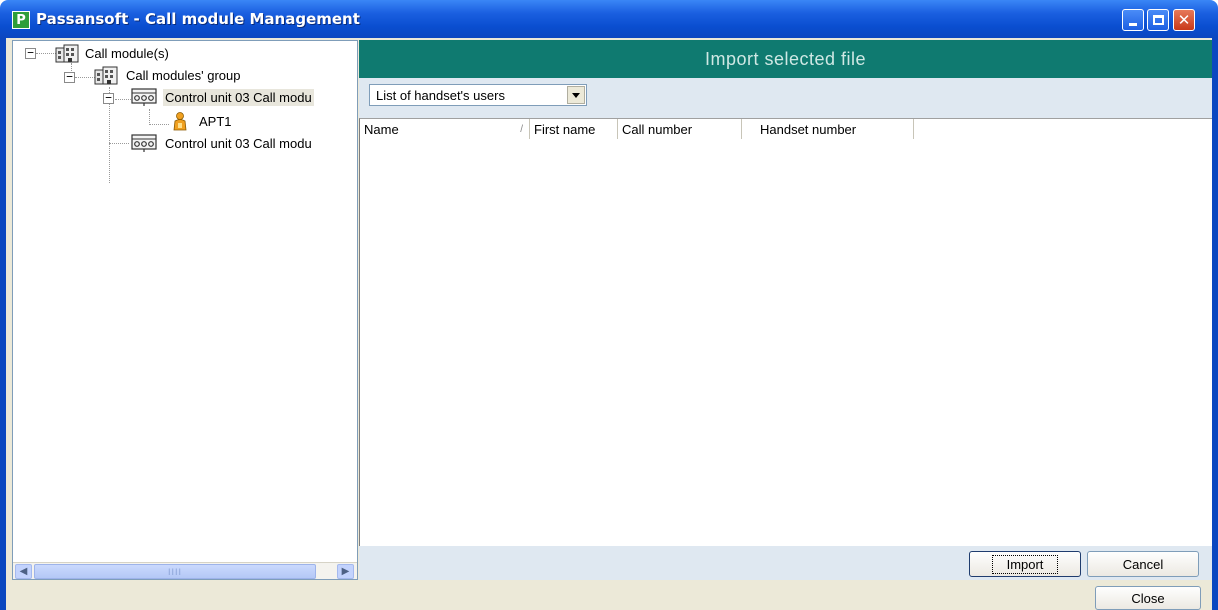 The width and height of the screenshot is (1218, 610). I want to click on chevron-left-icon: ◀, so click(23, 571).